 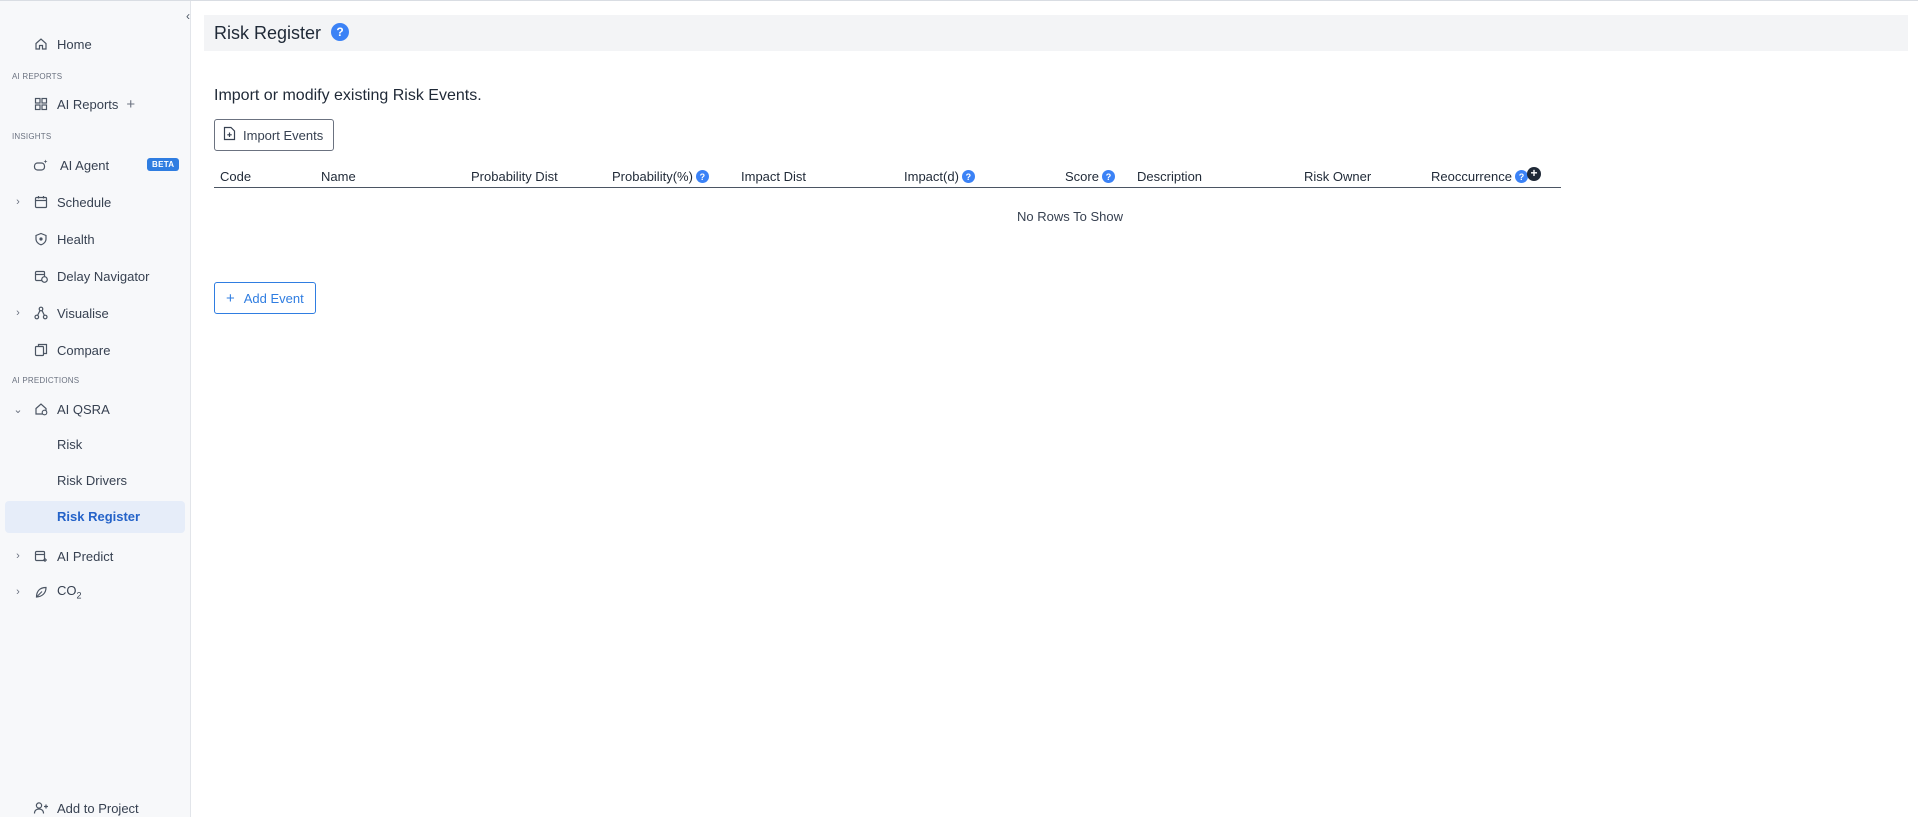 I want to click on import-events-label: Import Events, so click(x=283, y=135).